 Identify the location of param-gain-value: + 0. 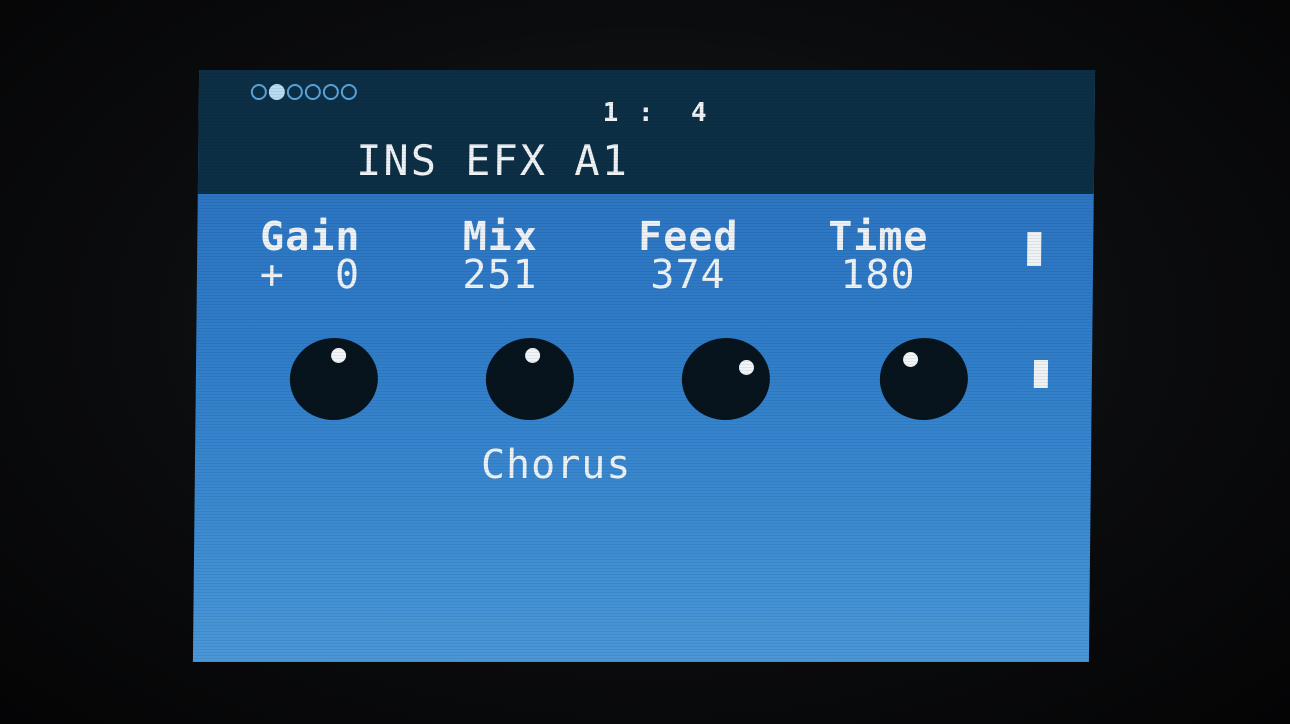
(310, 275).